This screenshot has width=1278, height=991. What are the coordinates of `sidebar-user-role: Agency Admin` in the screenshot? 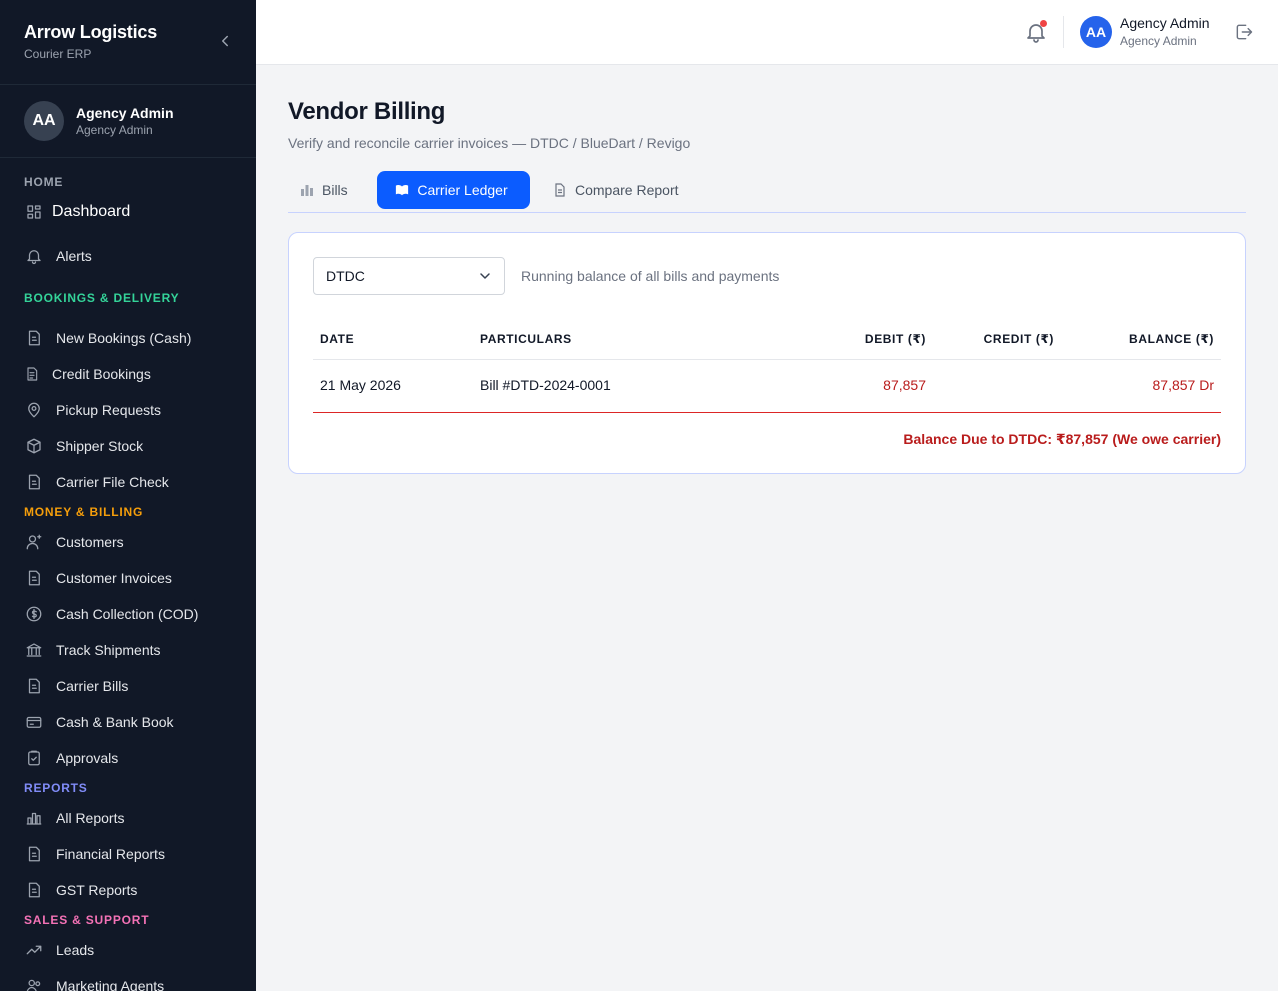 It's located at (114, 130).